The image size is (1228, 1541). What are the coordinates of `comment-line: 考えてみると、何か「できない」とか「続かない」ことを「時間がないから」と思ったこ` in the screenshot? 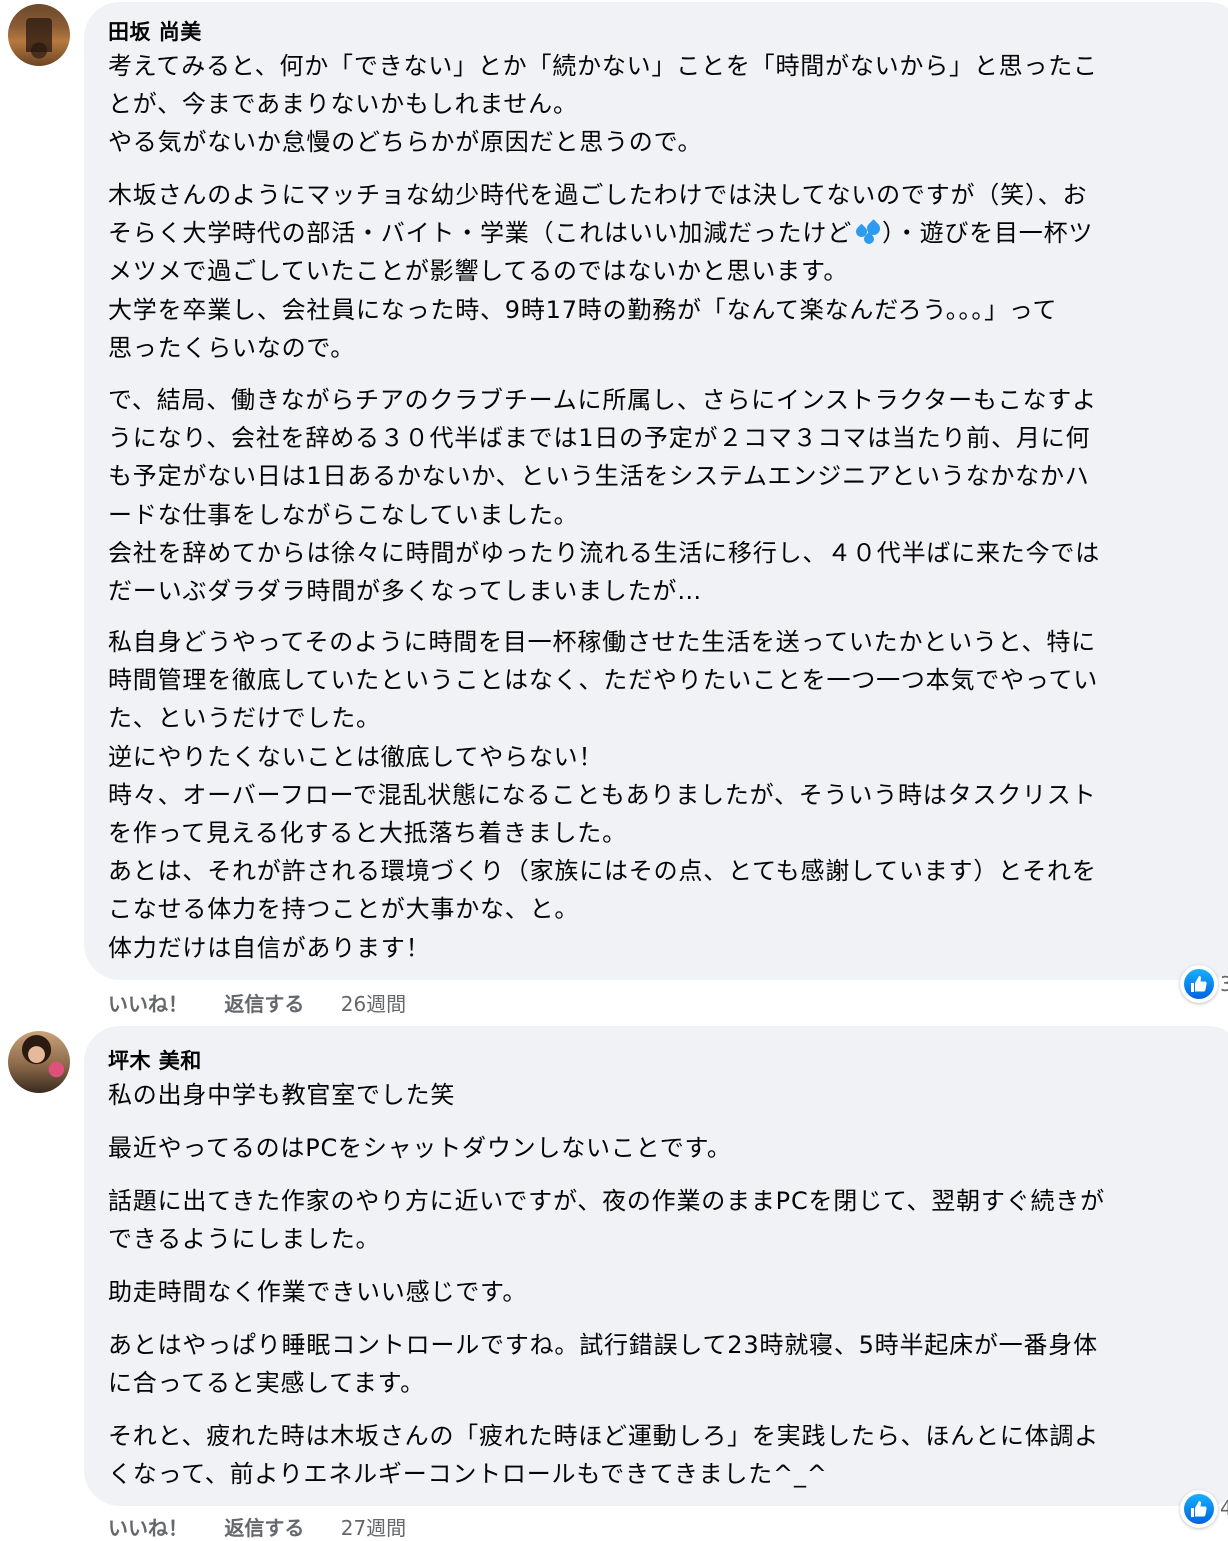 It's located at (603, 66).